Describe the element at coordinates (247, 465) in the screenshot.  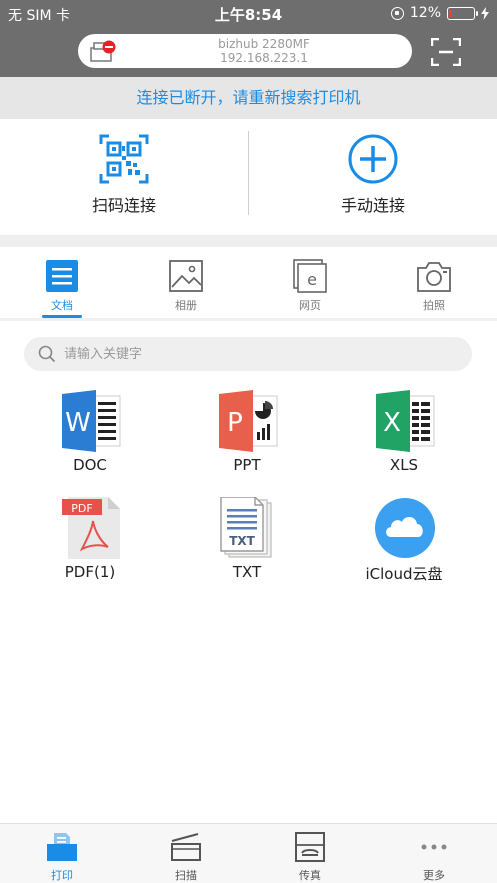
I see `file-type-ppt-label: PPT` at that location.